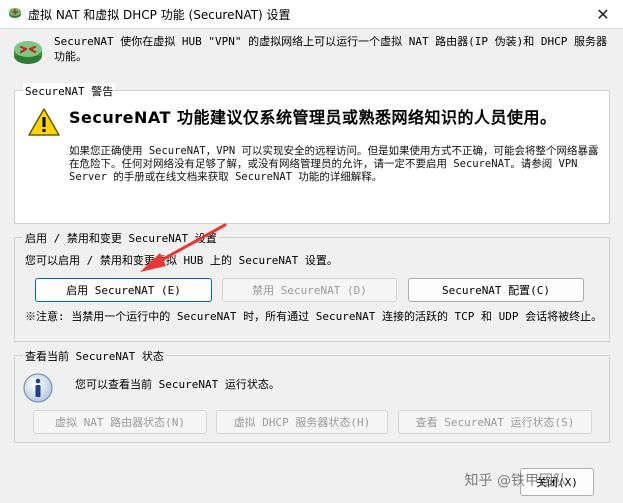  Describe the element at coordinates (309, 290) in the screenshot. I see `disable-securenat-button: 禁用 SecureNAT (D)` at that location.